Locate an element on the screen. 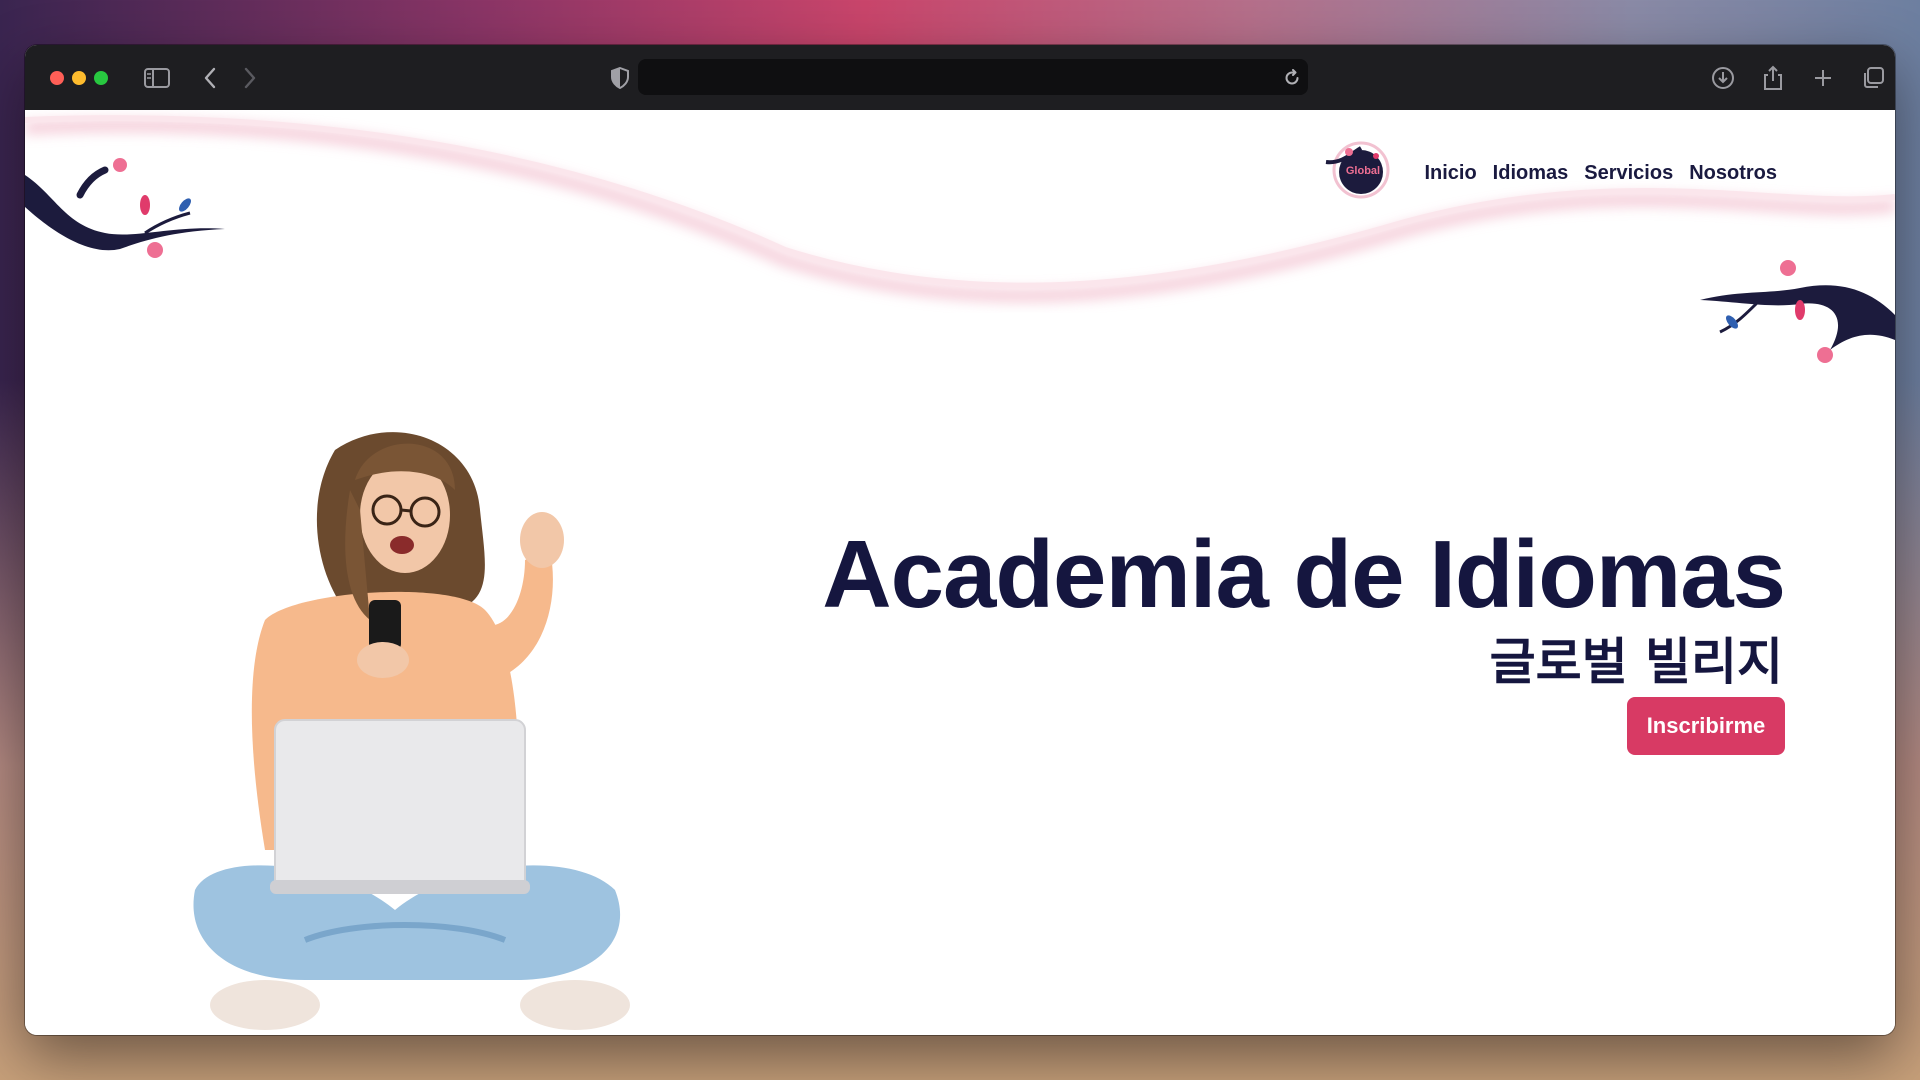 The height and width of the screenshot is (1080, 1920). share-icon is located at coordinates (1773, 78).